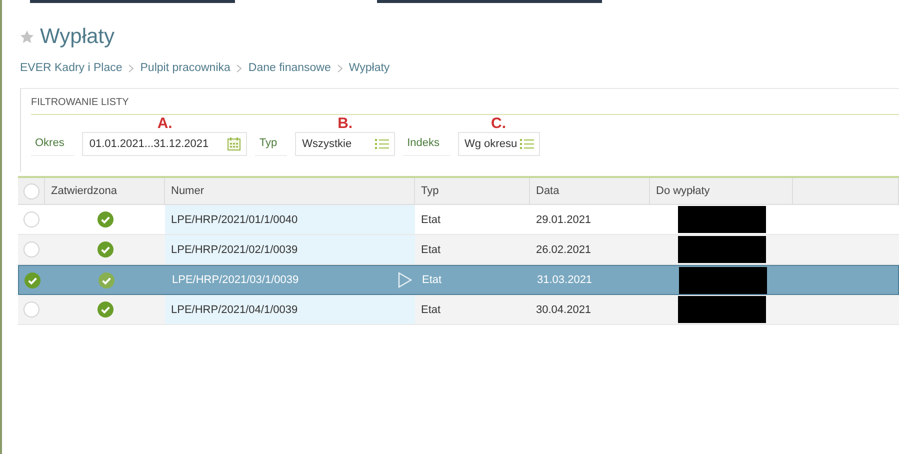 This screenshot has width=899, height=454. I want to click on panel-title: FILTROWANIE LISTY, so click(80, 102).